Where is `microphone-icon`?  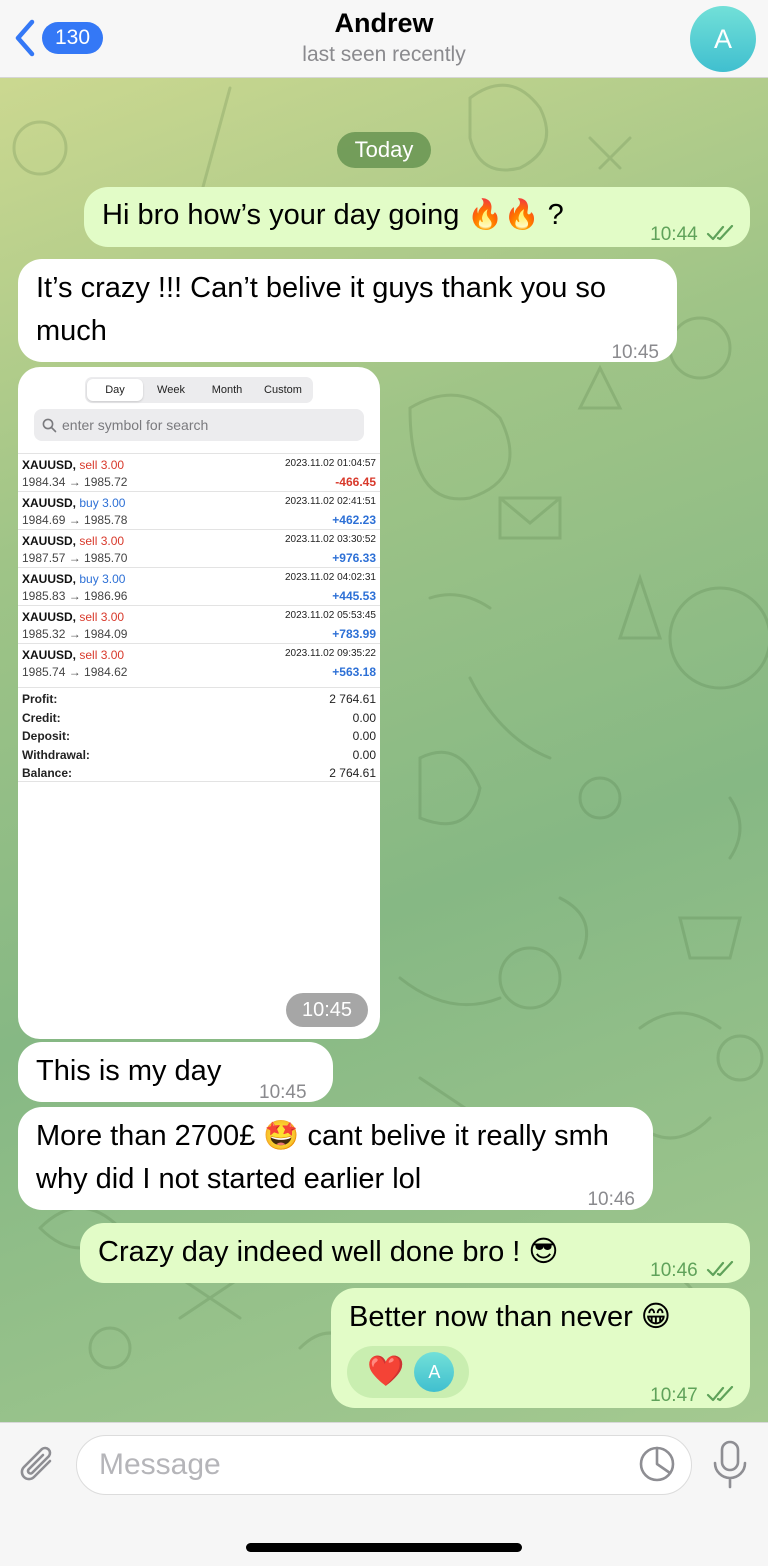
microphone-icon is located at coordinates (730, 1465).